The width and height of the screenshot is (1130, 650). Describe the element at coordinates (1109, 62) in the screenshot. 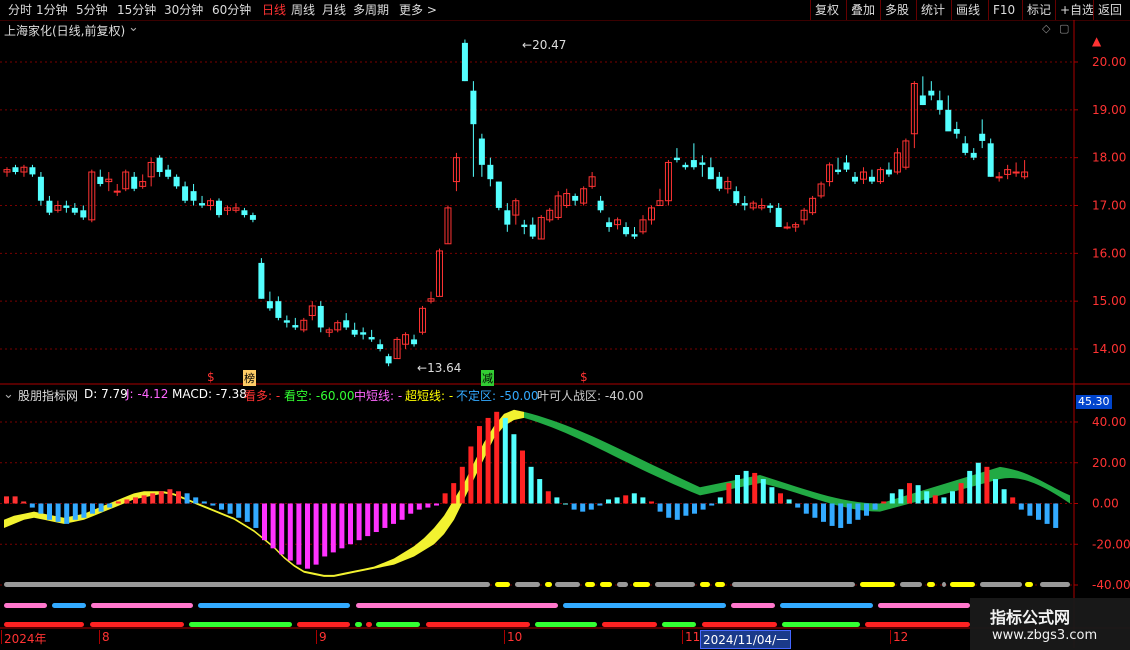

I see `price-tick-label: 20.00` at that location.